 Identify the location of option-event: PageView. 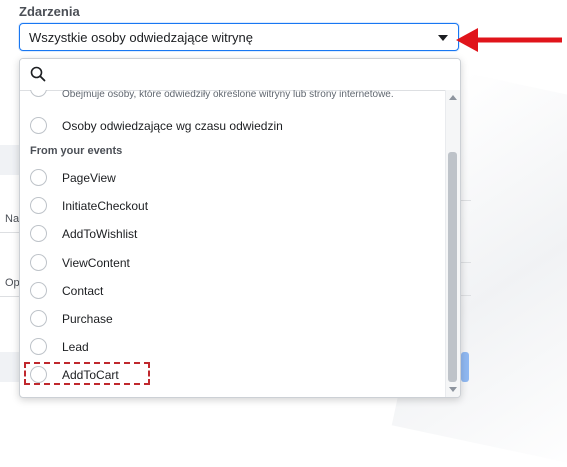
(233, 178).